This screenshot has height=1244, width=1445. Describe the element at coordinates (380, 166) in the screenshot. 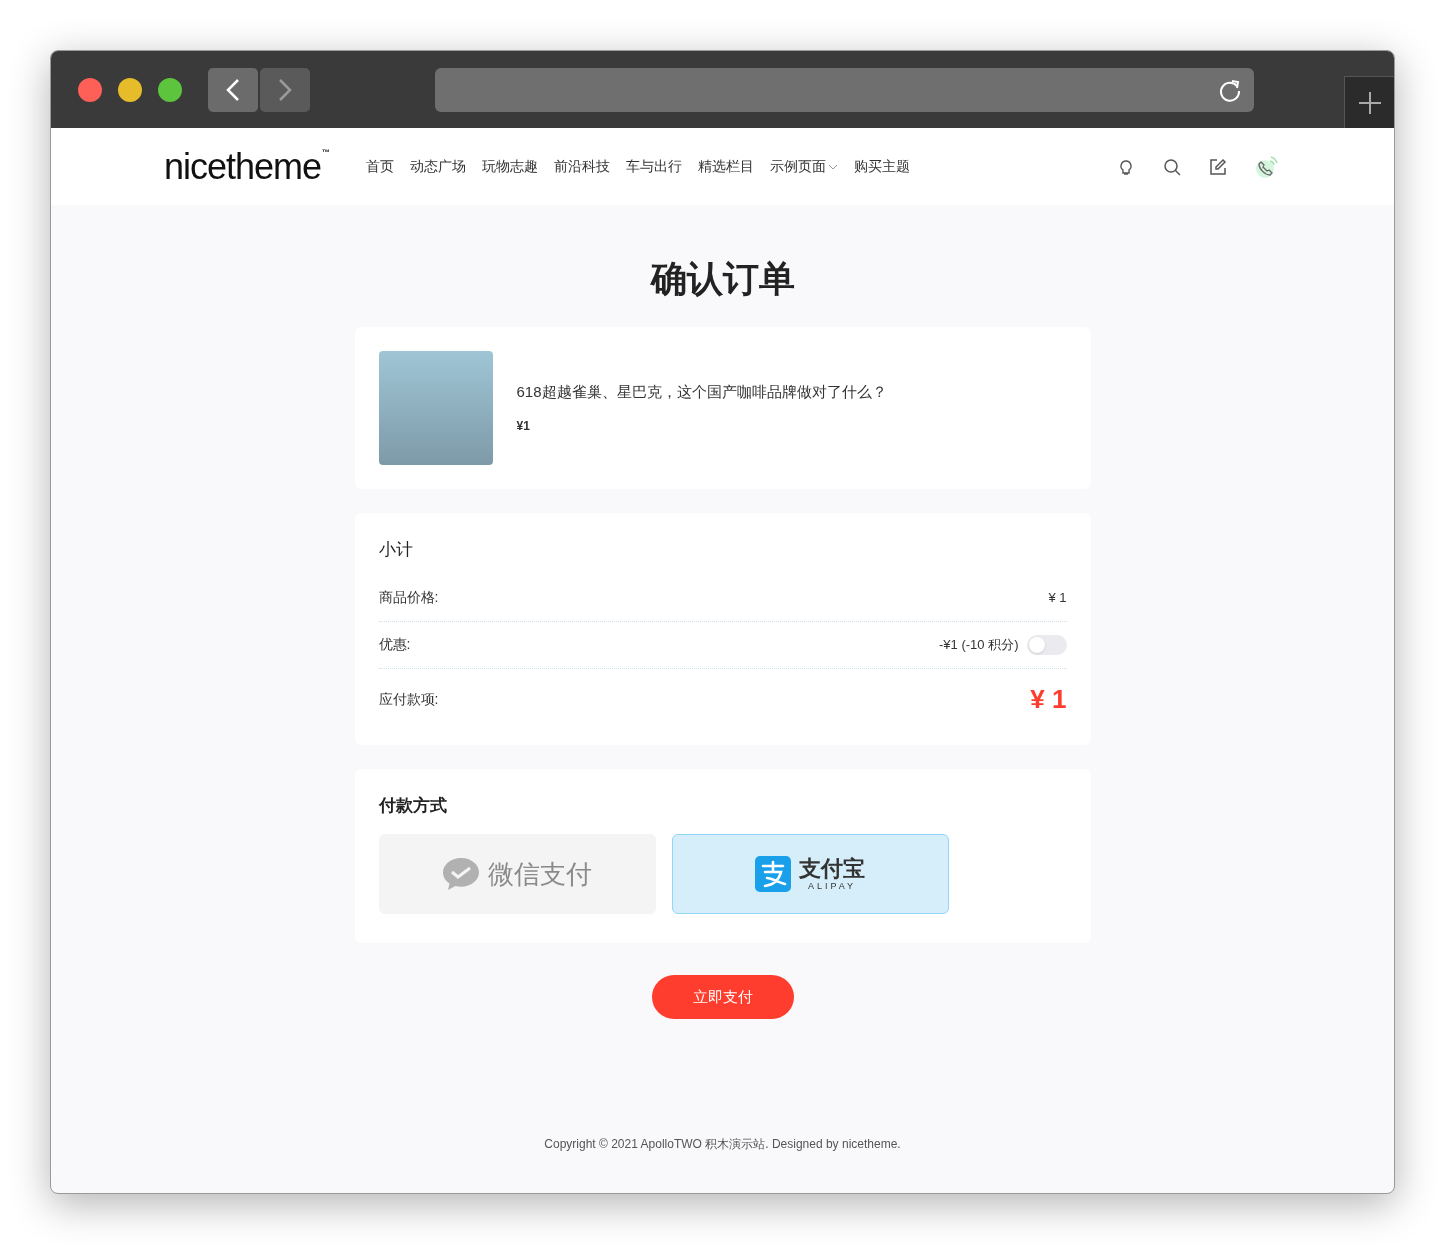

I see `nav-link: 首页` at that location.